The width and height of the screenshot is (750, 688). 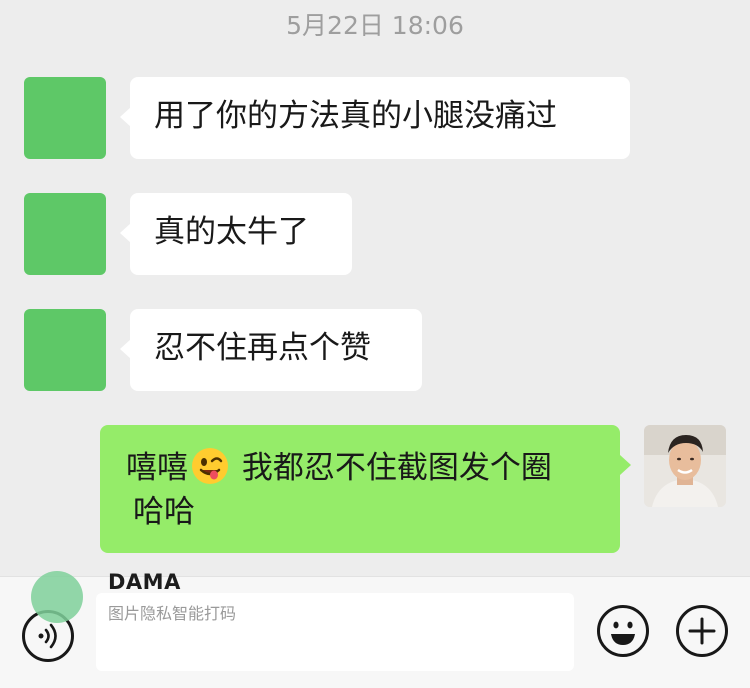 I want to click on message-bubble: 嘻嘻 我都忍不住截图发个圈 哈哈, so click(x=365, y=489).